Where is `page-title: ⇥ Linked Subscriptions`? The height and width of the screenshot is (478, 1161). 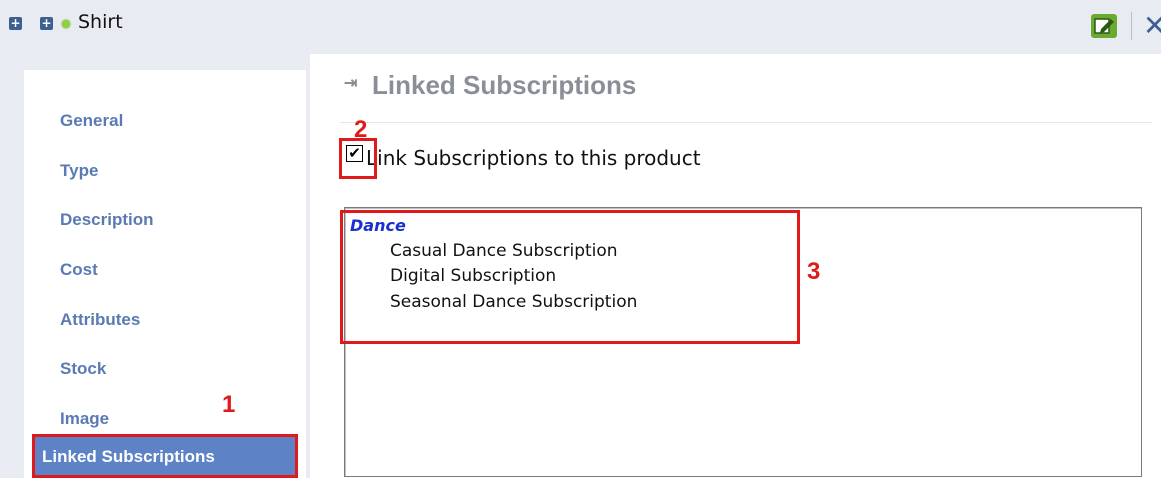 page-title: ⇥ Linked Subscriptions is located at coordinates (490, 85).